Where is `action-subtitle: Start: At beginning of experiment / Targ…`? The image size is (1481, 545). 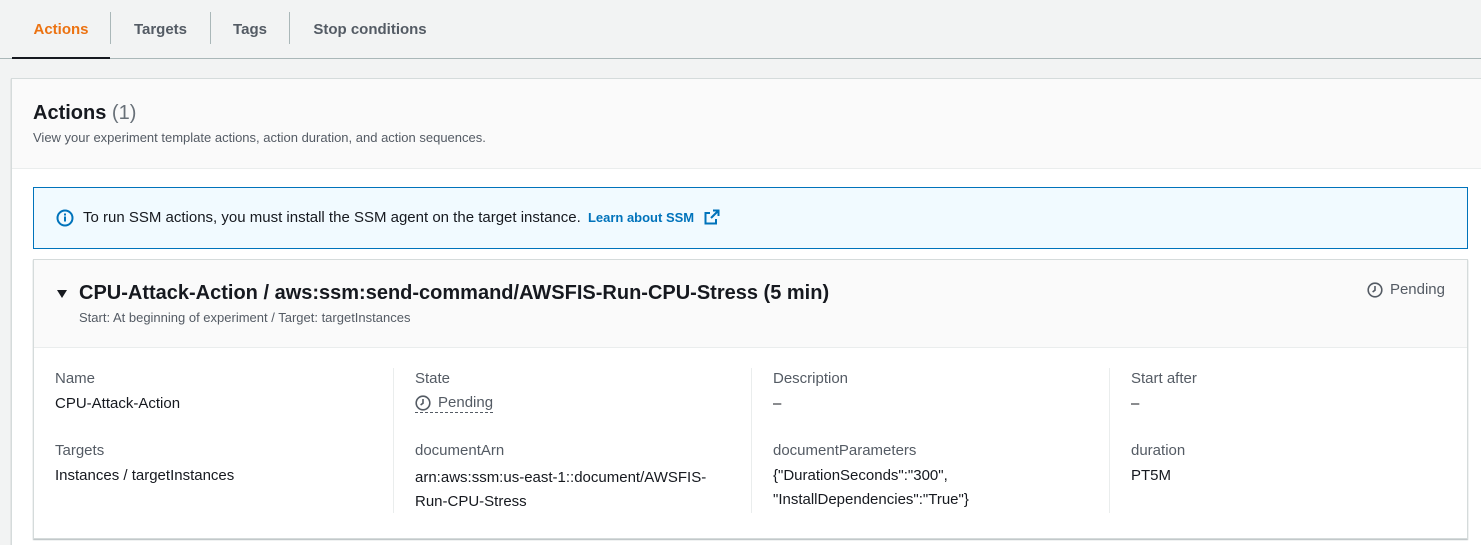 action-subtitle: Start: At beginning of experiment / Targ… is located at coordinates (245, 317).